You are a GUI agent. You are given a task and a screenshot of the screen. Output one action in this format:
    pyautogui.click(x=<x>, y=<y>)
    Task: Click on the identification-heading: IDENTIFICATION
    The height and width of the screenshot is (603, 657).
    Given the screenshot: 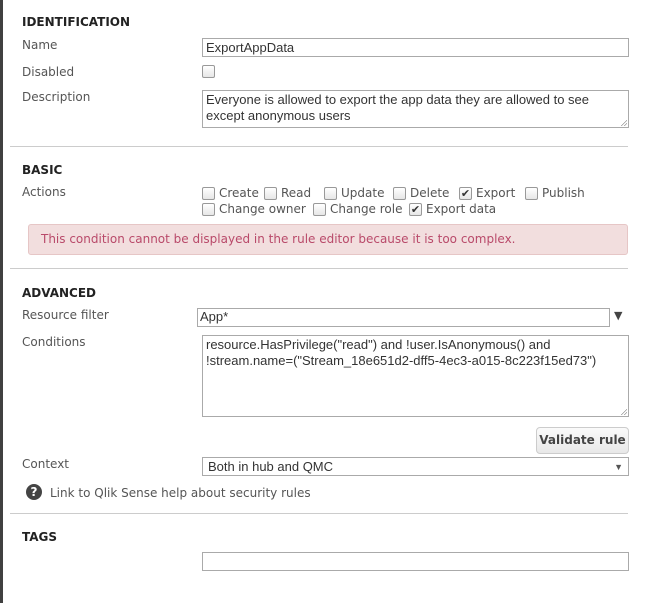 What is the action you would take?
    pyautogui.click(x=76, y=22)
    